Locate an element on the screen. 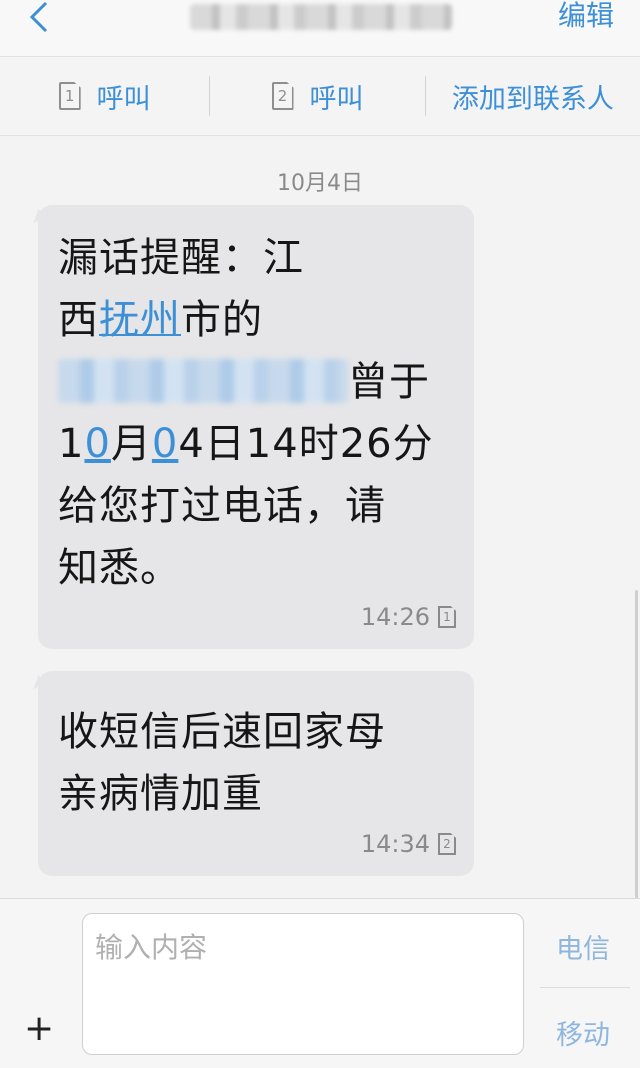 The width and height of the screenshot is (640, 1068). call-sim2-button: 2 呼叫 is located at coordinates (317, 96).